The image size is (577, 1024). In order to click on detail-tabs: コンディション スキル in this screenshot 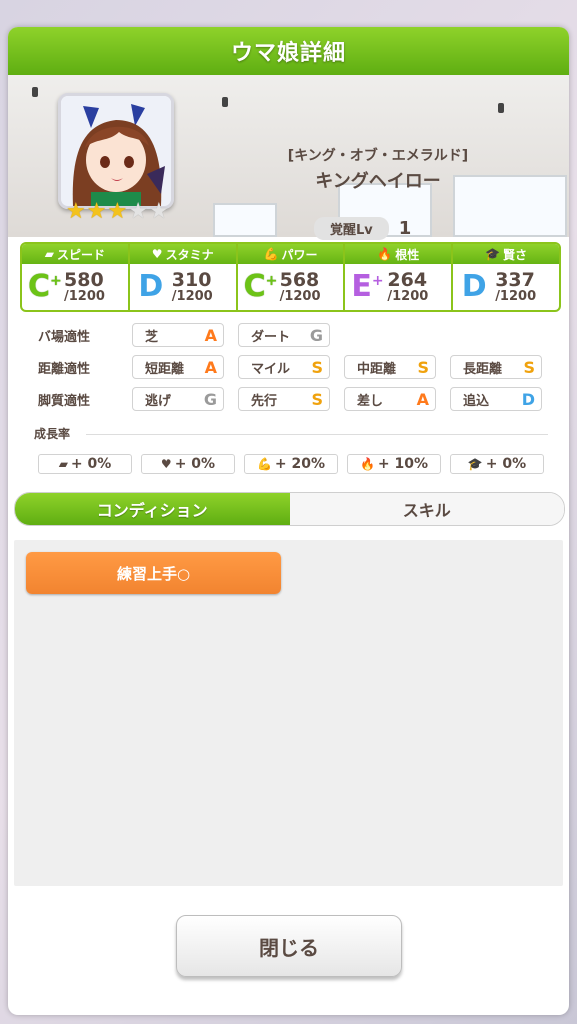, I will do `click(289, 509)`.